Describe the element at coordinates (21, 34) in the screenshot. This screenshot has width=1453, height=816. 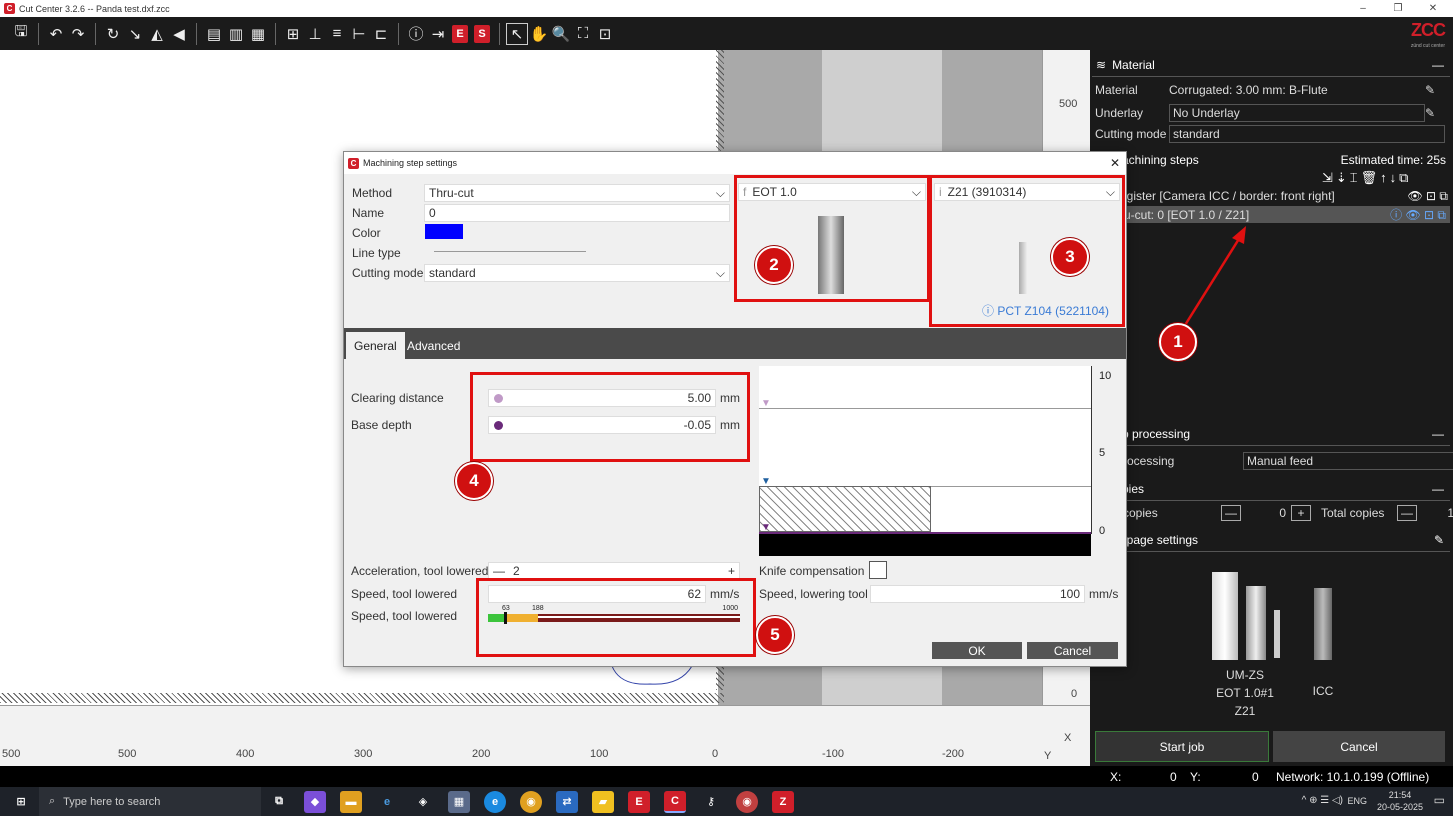
I see `save-icon: 🖫` at that location.